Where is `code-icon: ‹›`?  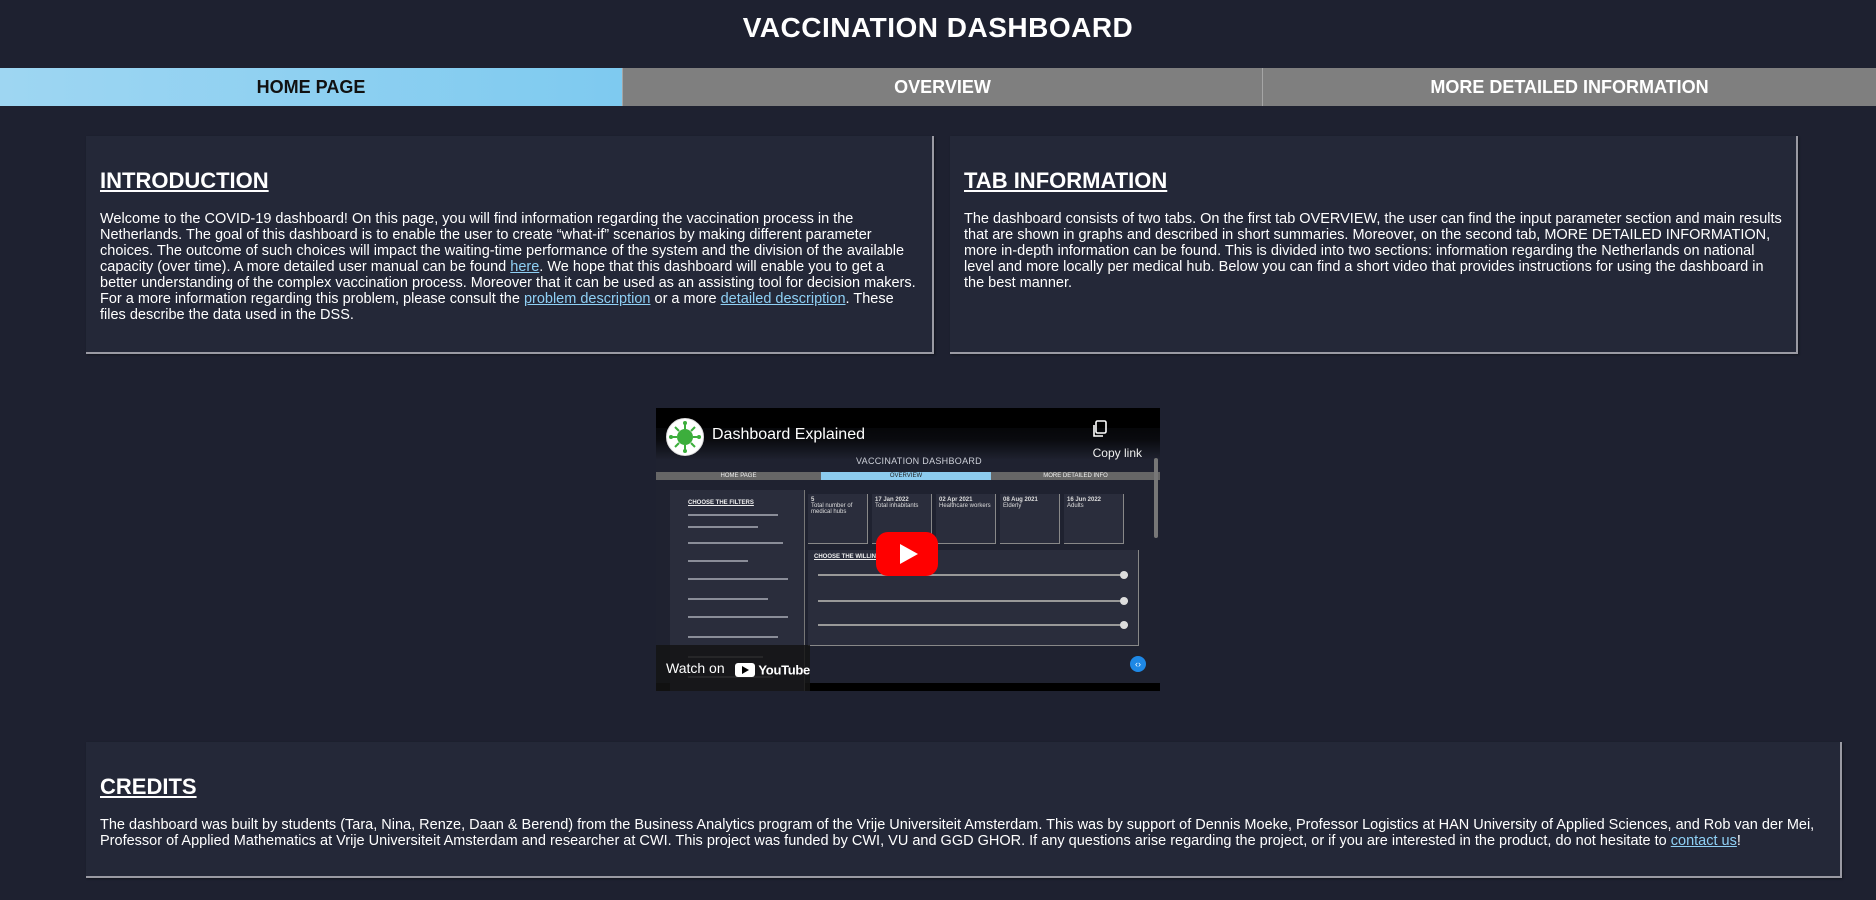 code-icon: ‹› is located at coordinates (1138, 664).